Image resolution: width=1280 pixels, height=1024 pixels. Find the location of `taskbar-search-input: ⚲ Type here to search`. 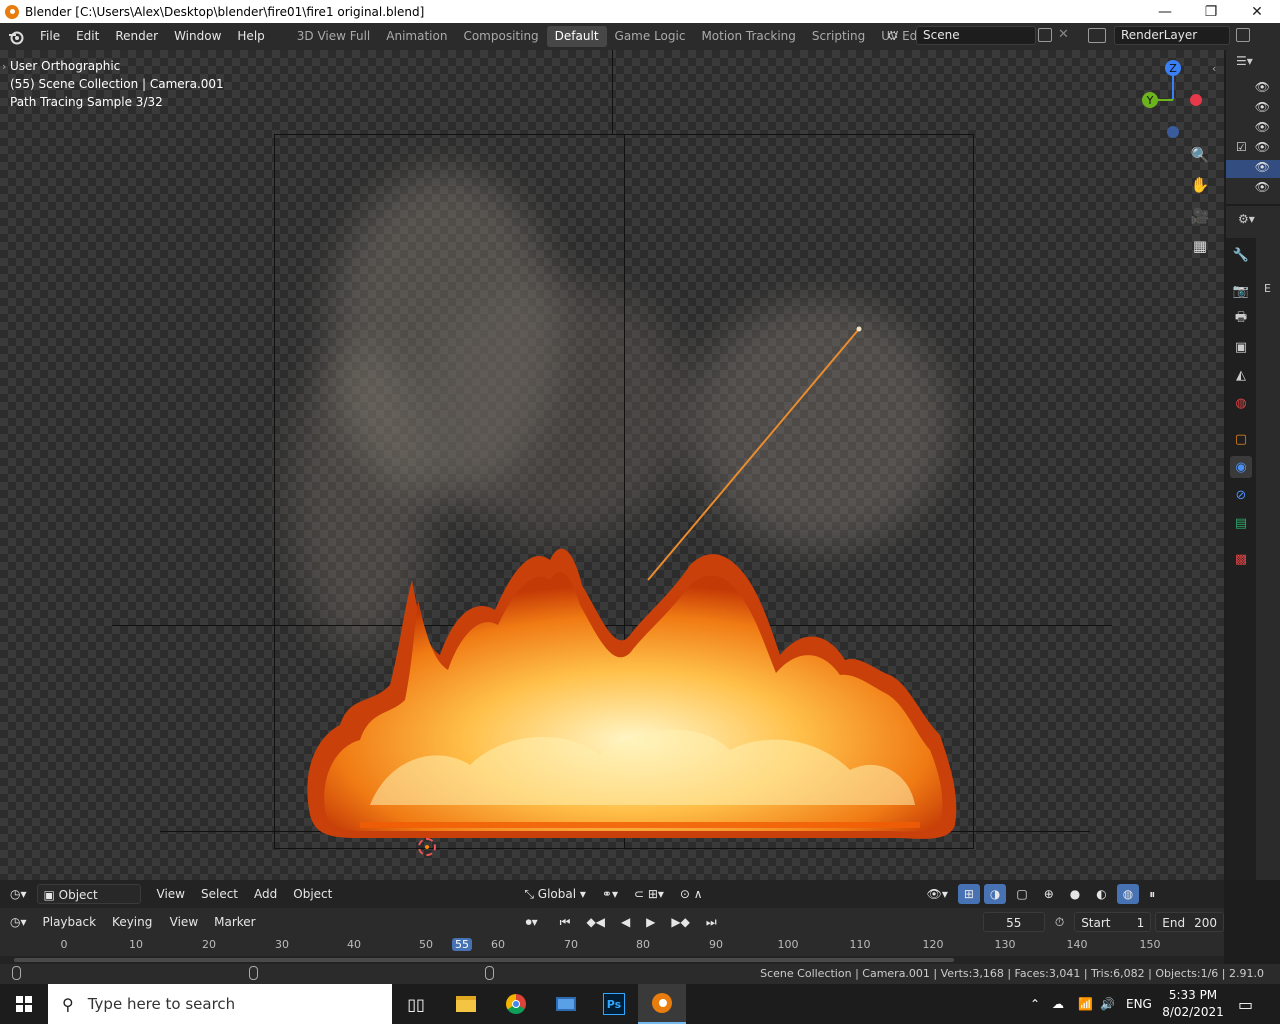

taskbar-search-input: ⚲ Type here to search is located at coordinates (220, 1004).